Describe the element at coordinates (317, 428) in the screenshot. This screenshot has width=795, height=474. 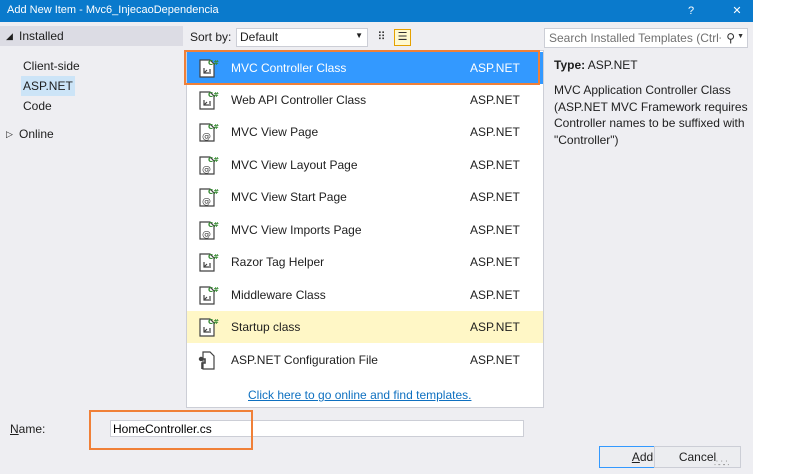
I see `name-field` at that location.